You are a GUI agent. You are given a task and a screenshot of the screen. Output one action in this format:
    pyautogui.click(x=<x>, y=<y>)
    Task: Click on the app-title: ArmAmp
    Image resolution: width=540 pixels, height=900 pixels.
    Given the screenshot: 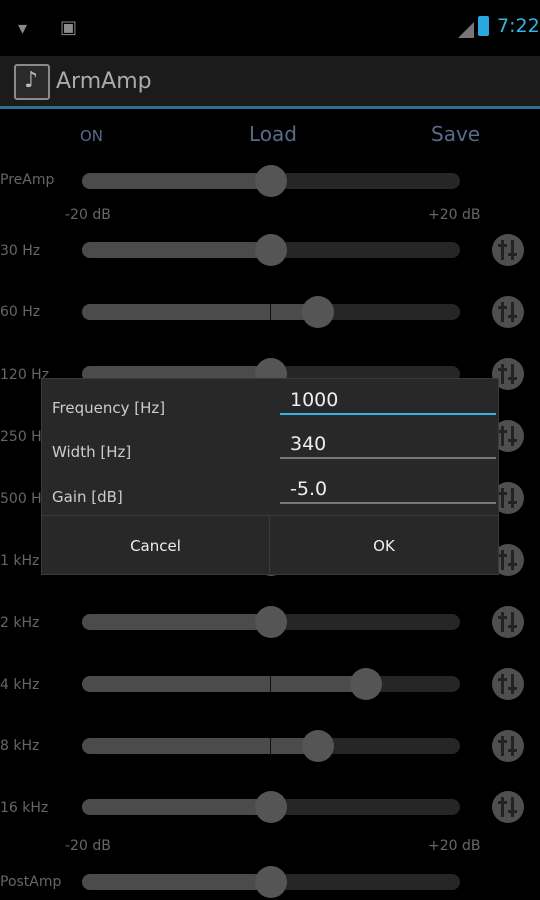 What is the action you would take?
    pyautogui.click(x=104, y=81)
    